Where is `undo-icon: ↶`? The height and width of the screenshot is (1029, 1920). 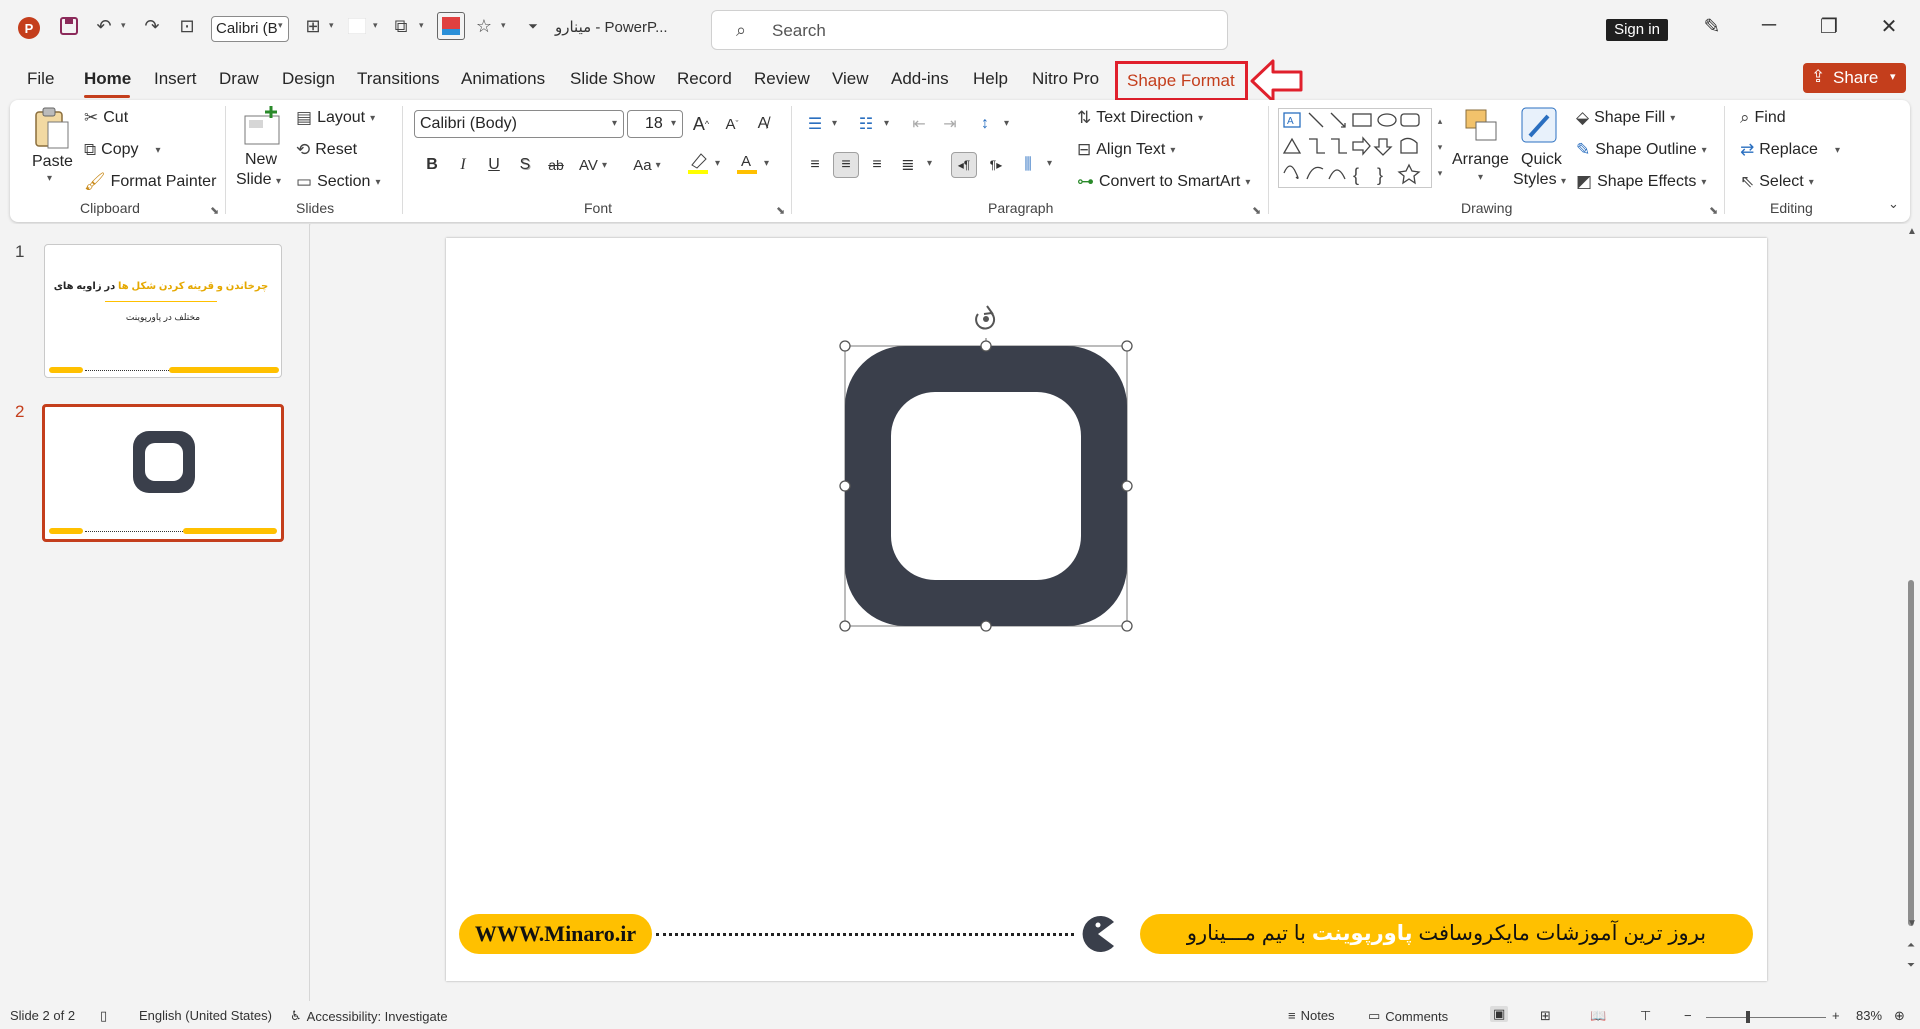 undo-icon: ↶ is located at coordinates (104, 26).